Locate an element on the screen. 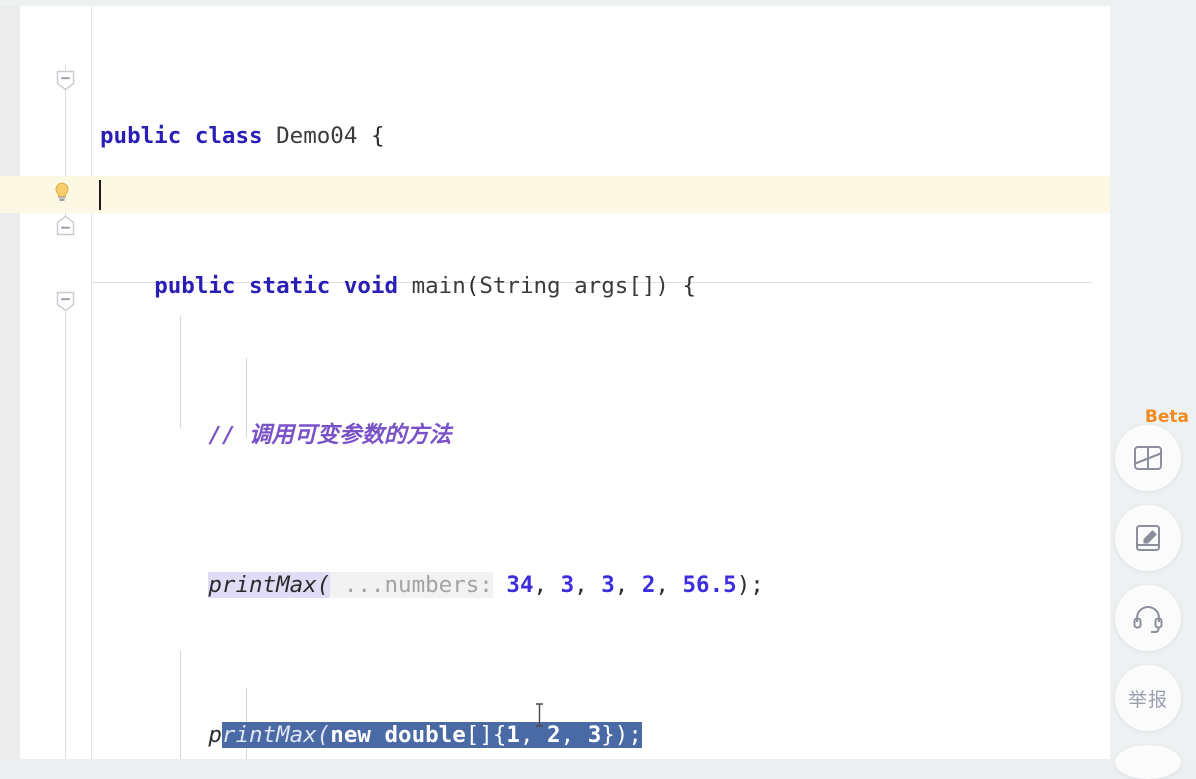  code-line: public static void main(String args[]) { is located at coordinates (601, 286).